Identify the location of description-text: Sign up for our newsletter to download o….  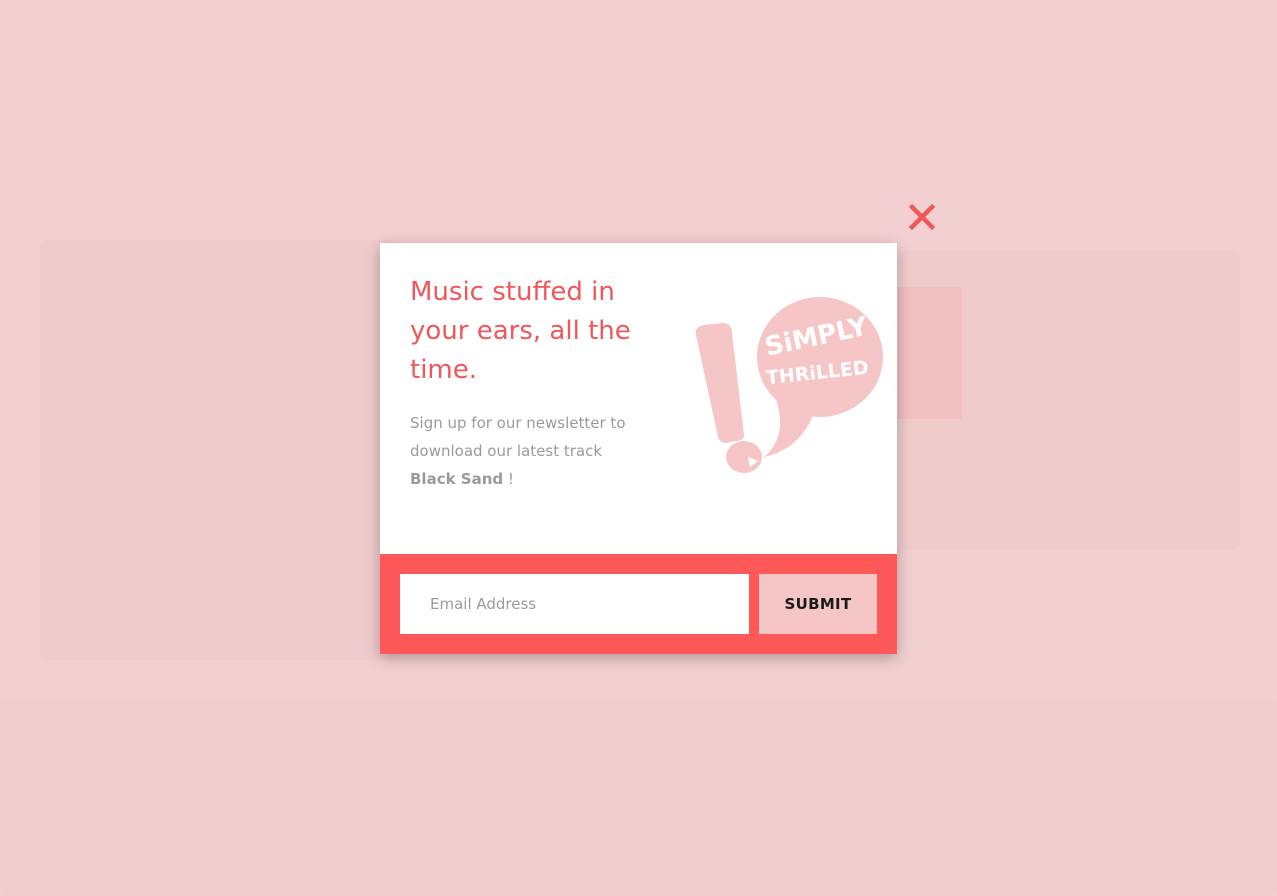
(518, 437).